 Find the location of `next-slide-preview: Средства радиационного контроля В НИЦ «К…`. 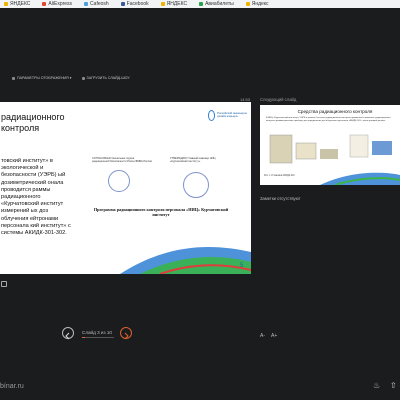

next-slide-preview: Средства радиационного контроля В НИЦ «К… is located at coordinates (330, 145).